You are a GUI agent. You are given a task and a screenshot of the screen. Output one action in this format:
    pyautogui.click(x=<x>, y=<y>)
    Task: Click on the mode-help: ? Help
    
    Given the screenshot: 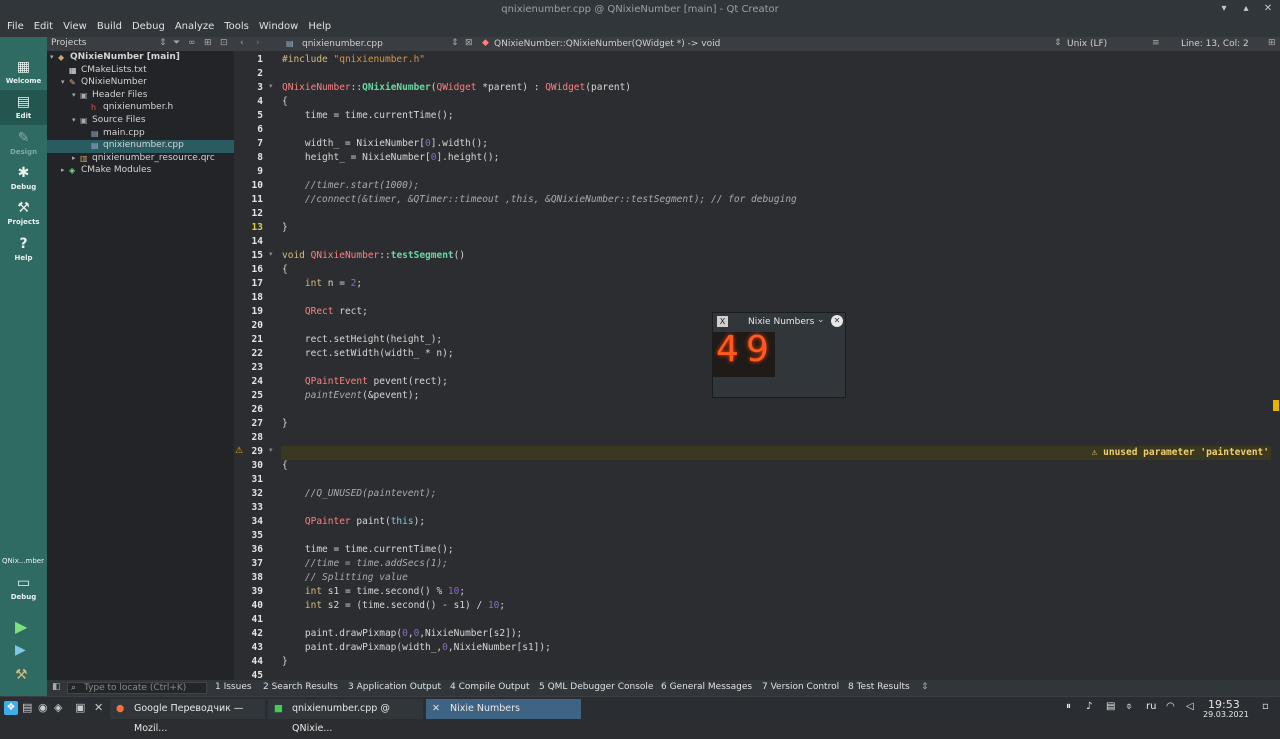 What is the action you would take?
    pyautogui.click(x=23, y=249)
    